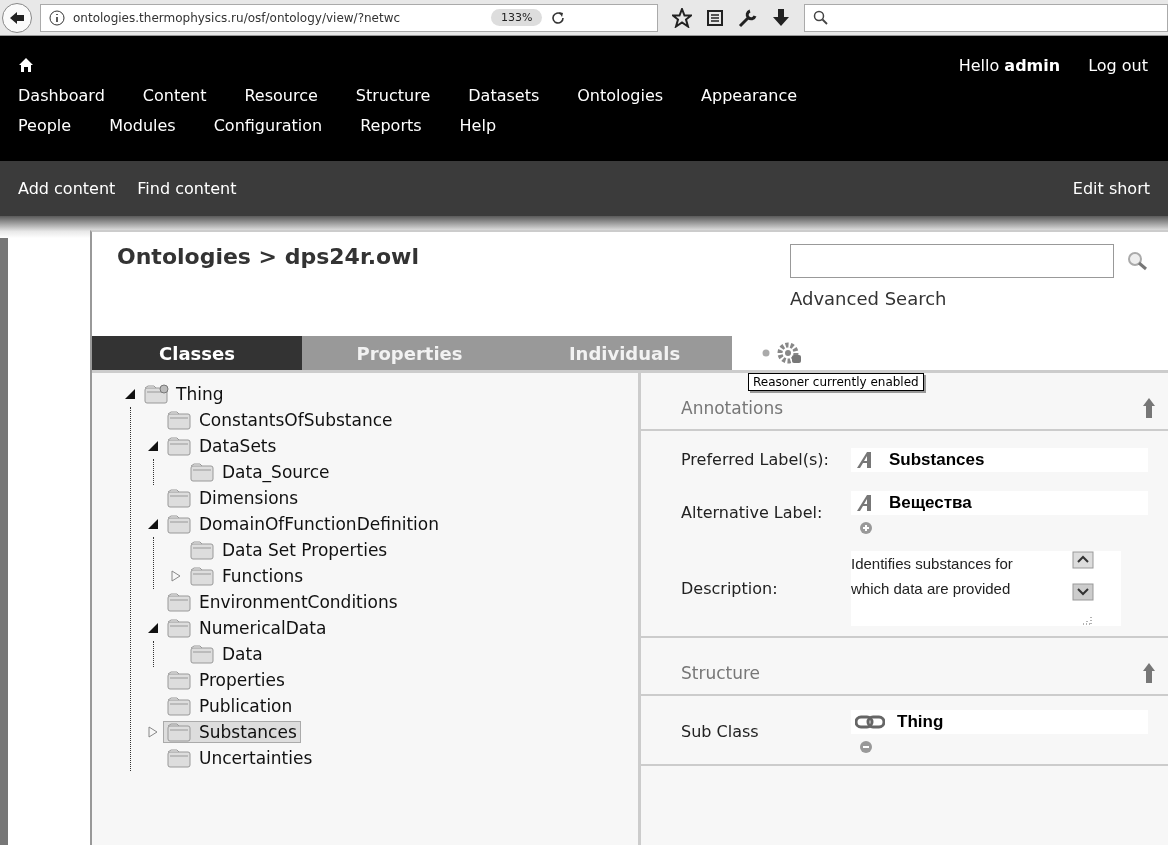 The height and width of the screenshot is (845, 1168). Describe the element at coordinates (184, 394) in the screenshot. I see `tree-item: Thing` at that location.